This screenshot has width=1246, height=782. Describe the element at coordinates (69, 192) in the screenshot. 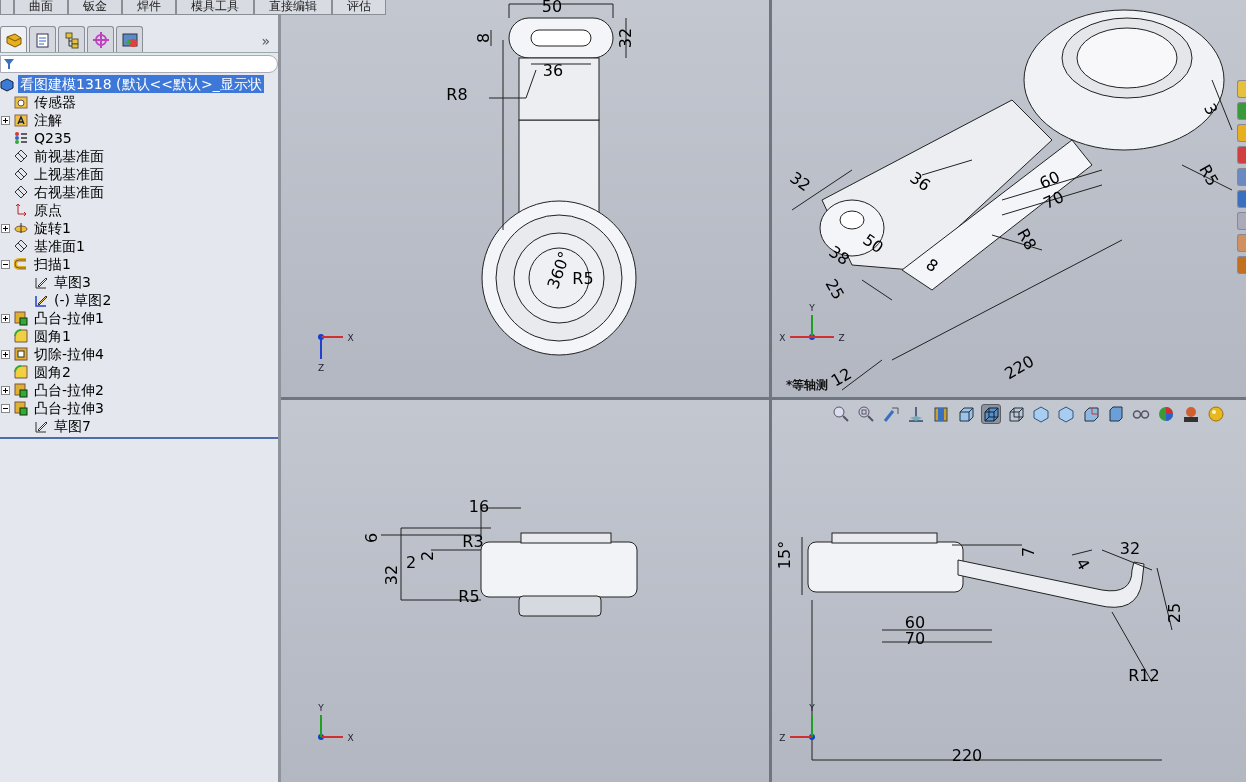

I see `tree-item: 右视基准面` at that location.